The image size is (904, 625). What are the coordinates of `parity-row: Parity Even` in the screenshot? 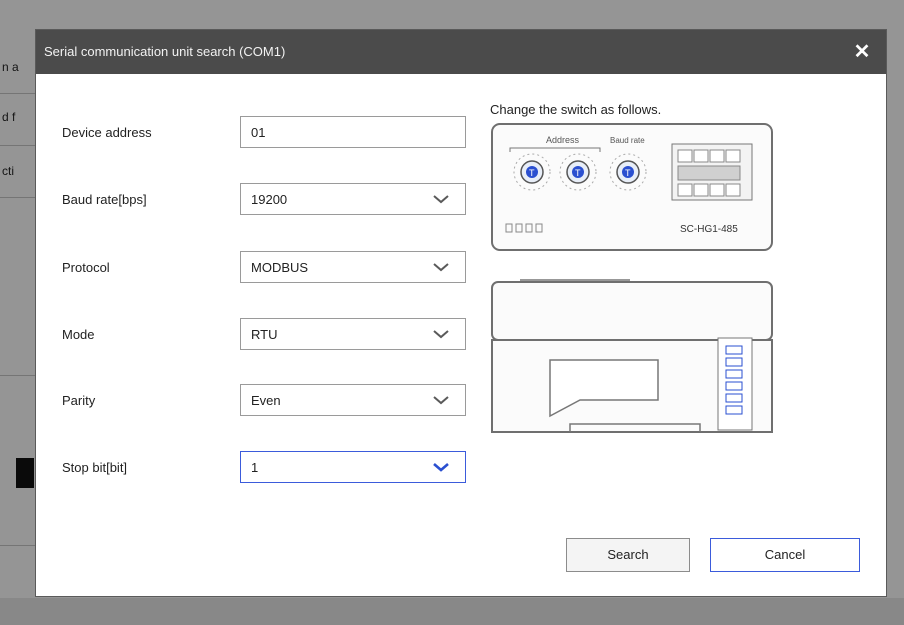 It's located at (256, 401).